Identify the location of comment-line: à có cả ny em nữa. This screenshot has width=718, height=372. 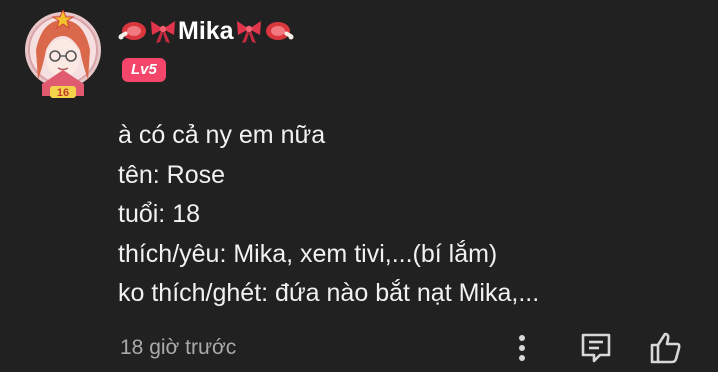
(222, 135).